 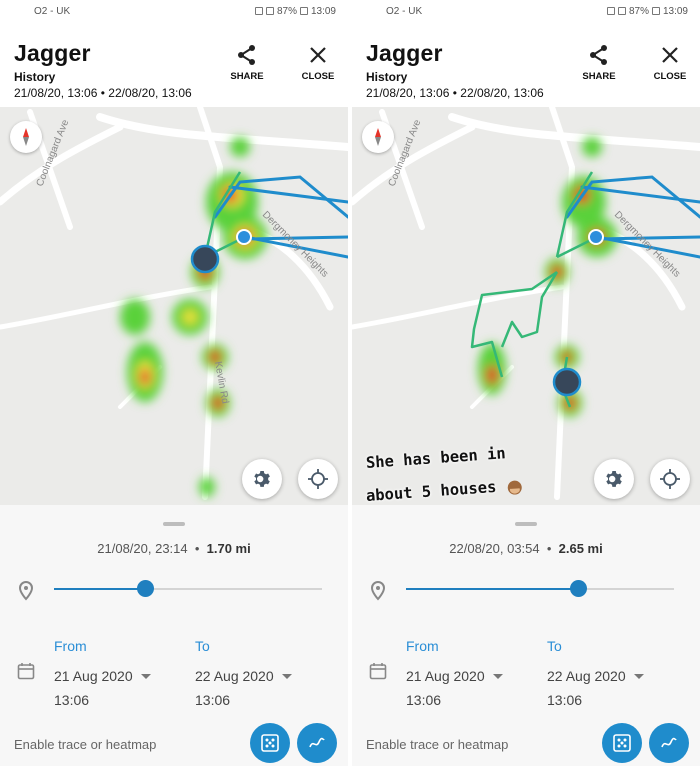 What do you see at coordinates (514, 487) in the screenshot?
I see `monkey-emoji-icon` at bounding box center [514, 487].